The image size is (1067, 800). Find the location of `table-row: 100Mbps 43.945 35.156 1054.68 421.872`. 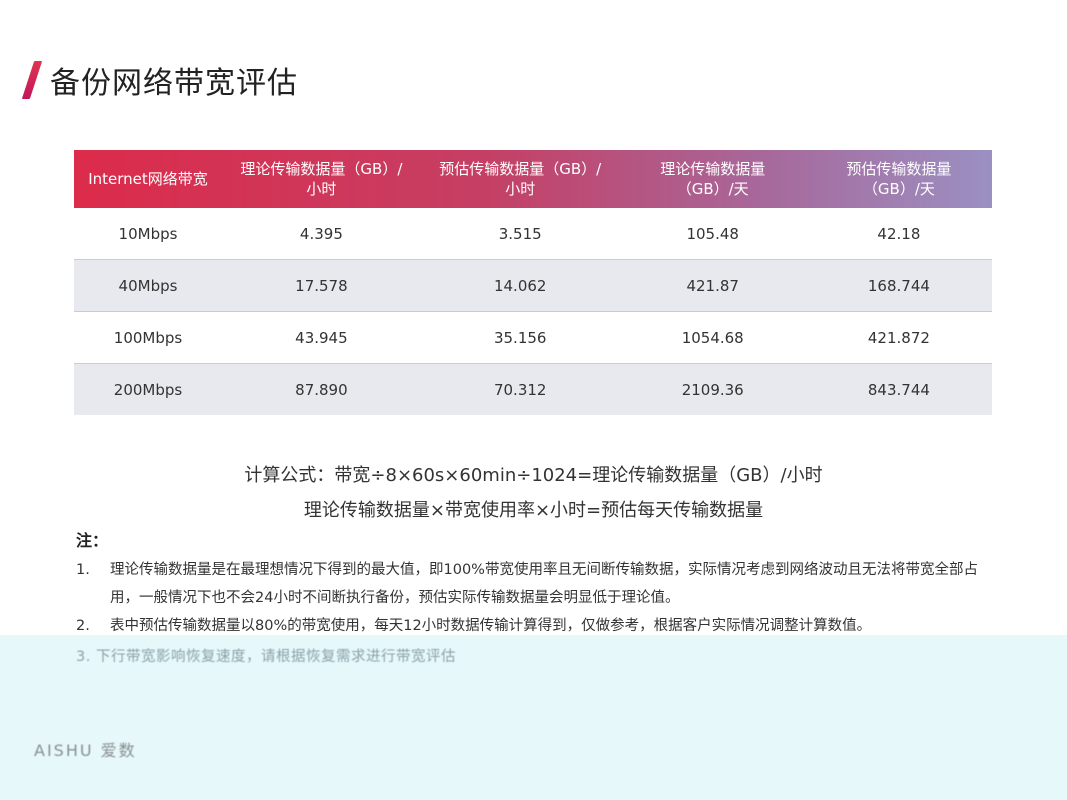

table-row: 100Mbps 43.945 35.156 1054.68 421.872 is located at coordinates (533, 337).